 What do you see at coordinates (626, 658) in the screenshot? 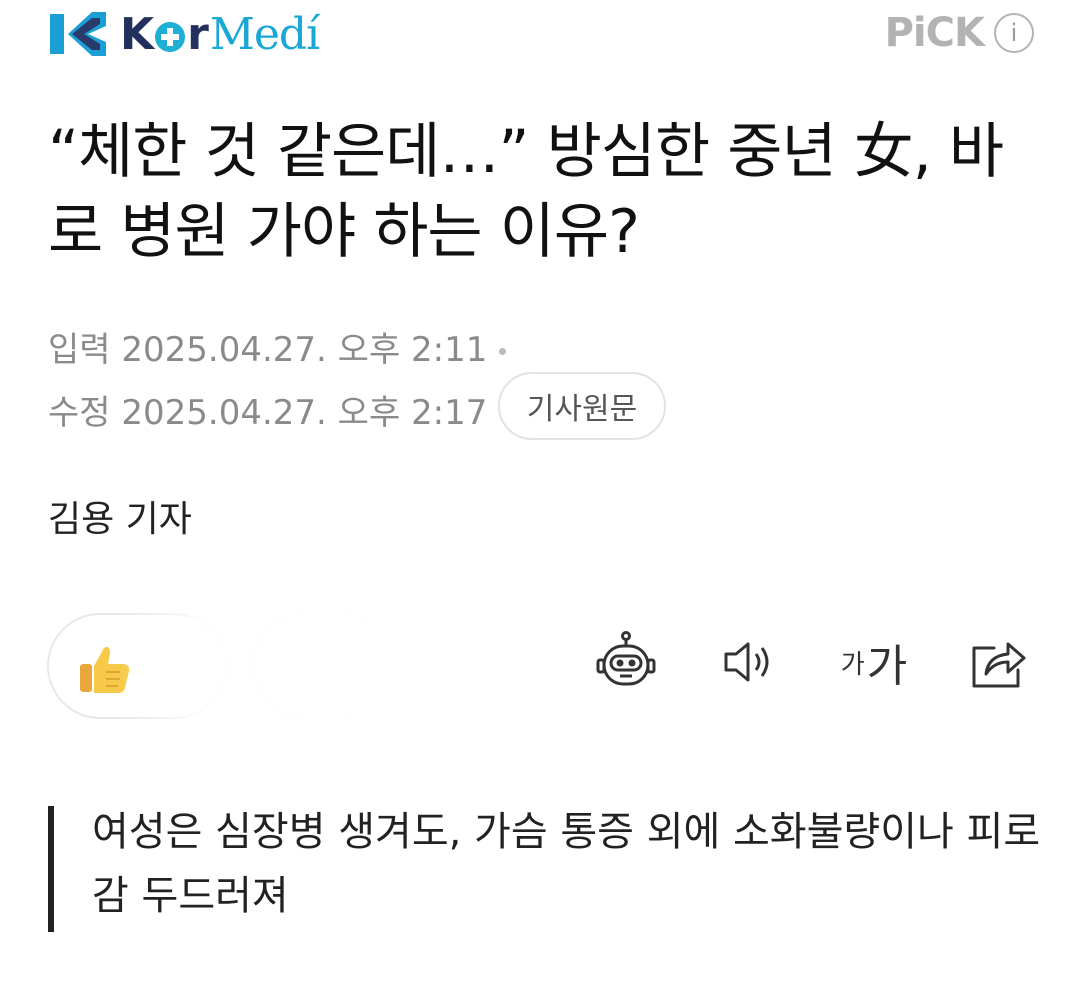
I see `robot-icon` at bounding box center [626, 658].